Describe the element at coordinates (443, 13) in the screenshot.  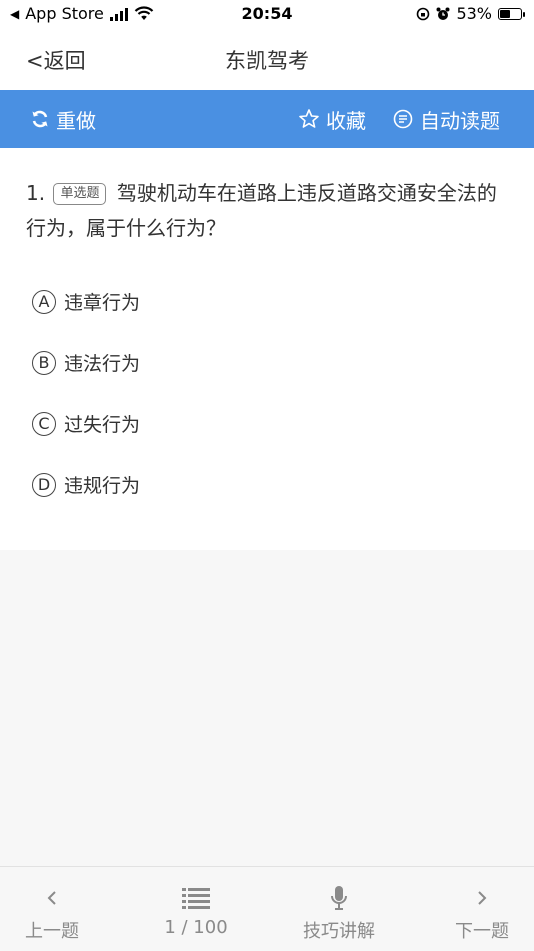
I see `alarm-icon` at that location.